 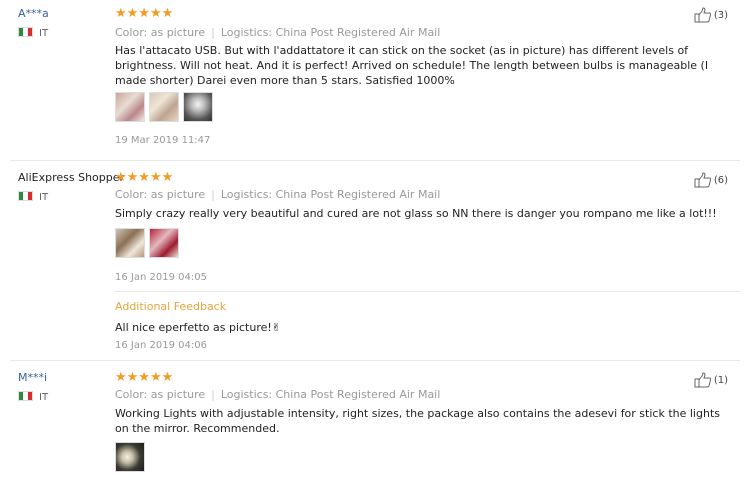 I want to click on helpful-button: (6), so click(x=711, y=180).